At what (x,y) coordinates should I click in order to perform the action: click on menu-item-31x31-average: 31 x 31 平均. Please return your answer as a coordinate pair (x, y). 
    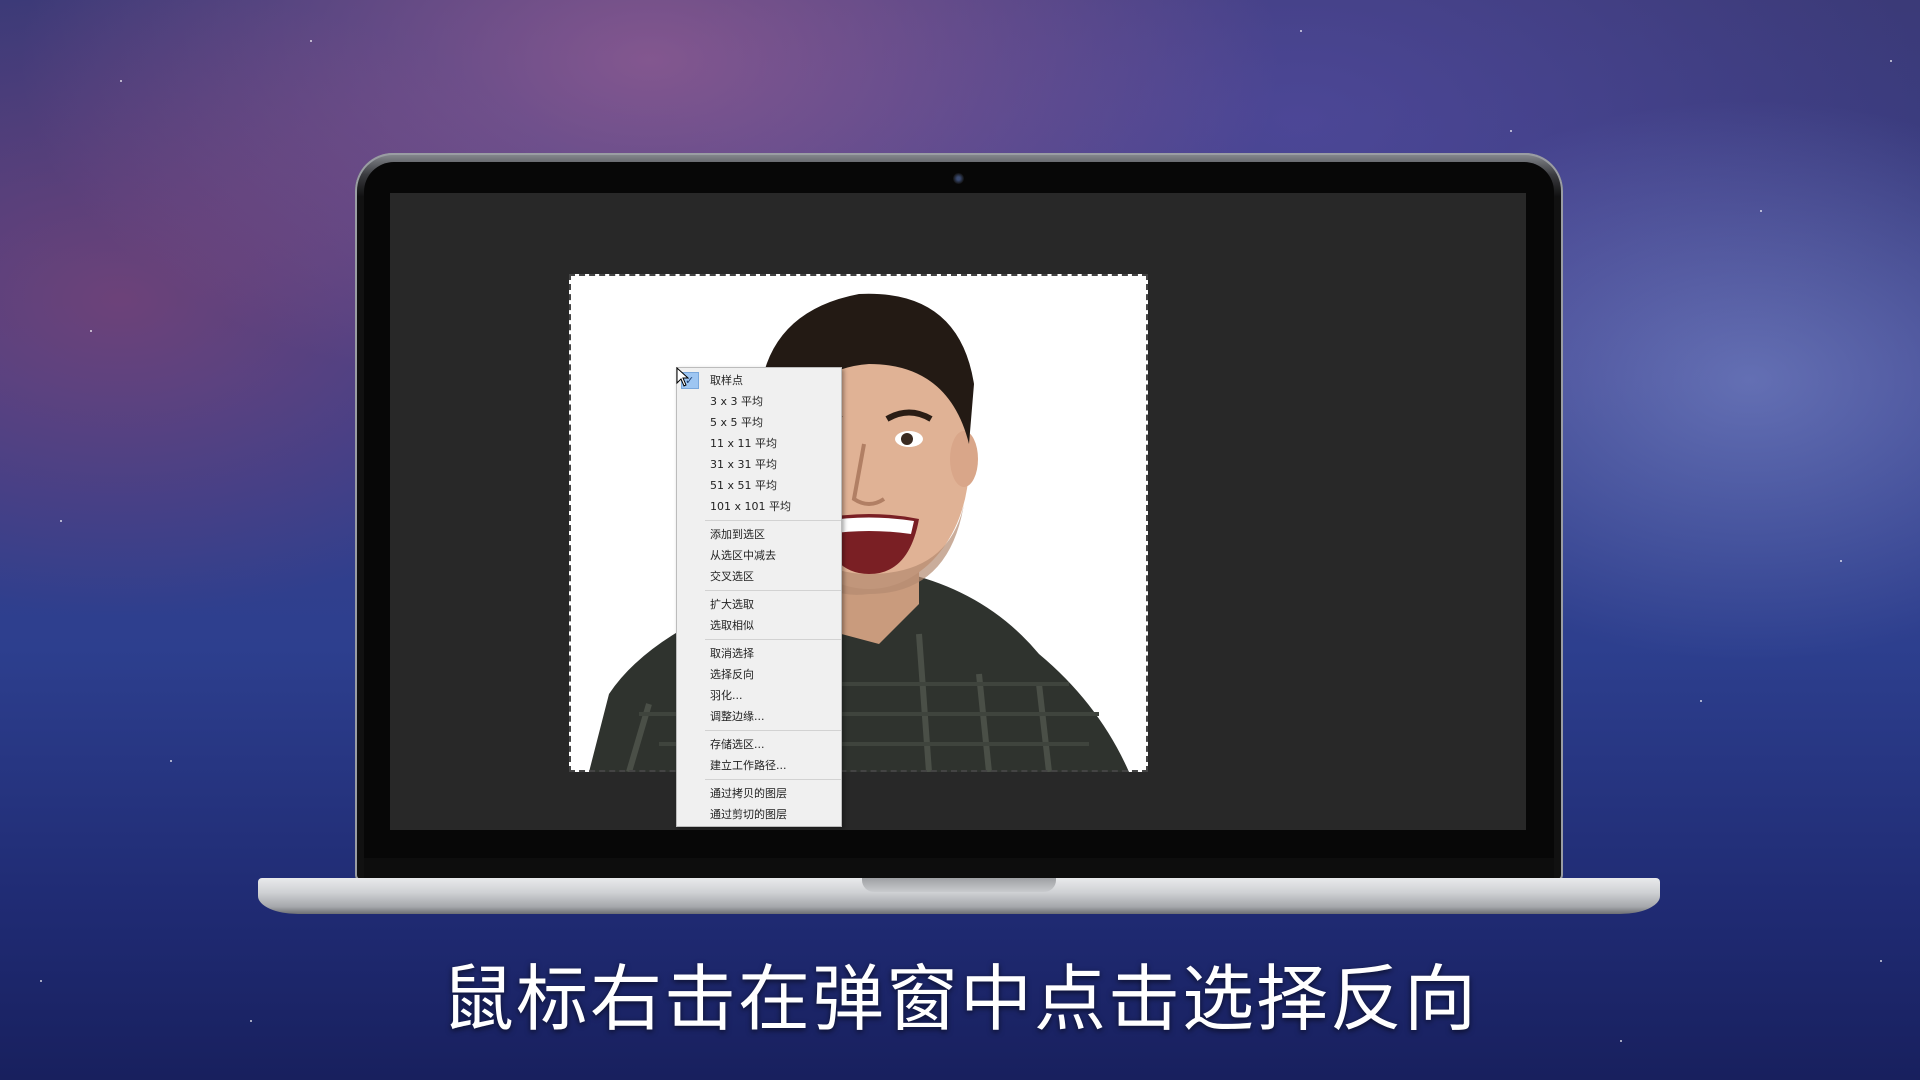
    Looking at the image, I should click on (759, 464).